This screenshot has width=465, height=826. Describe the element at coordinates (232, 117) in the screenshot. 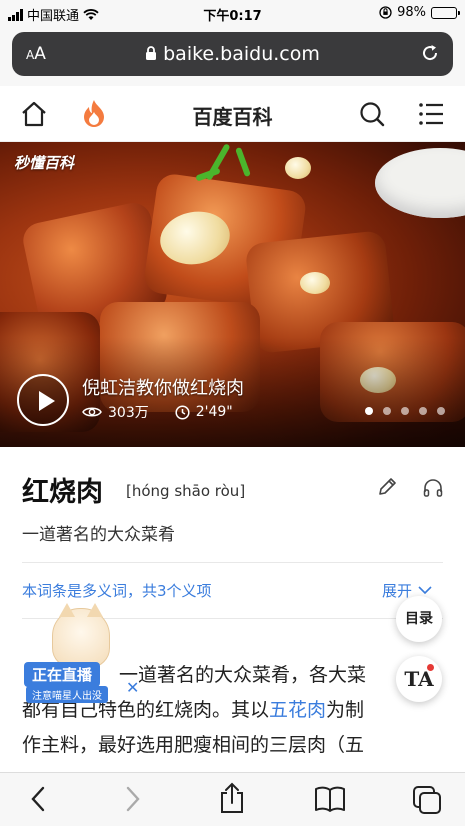

I see `page-title: 百度百科` at that location.